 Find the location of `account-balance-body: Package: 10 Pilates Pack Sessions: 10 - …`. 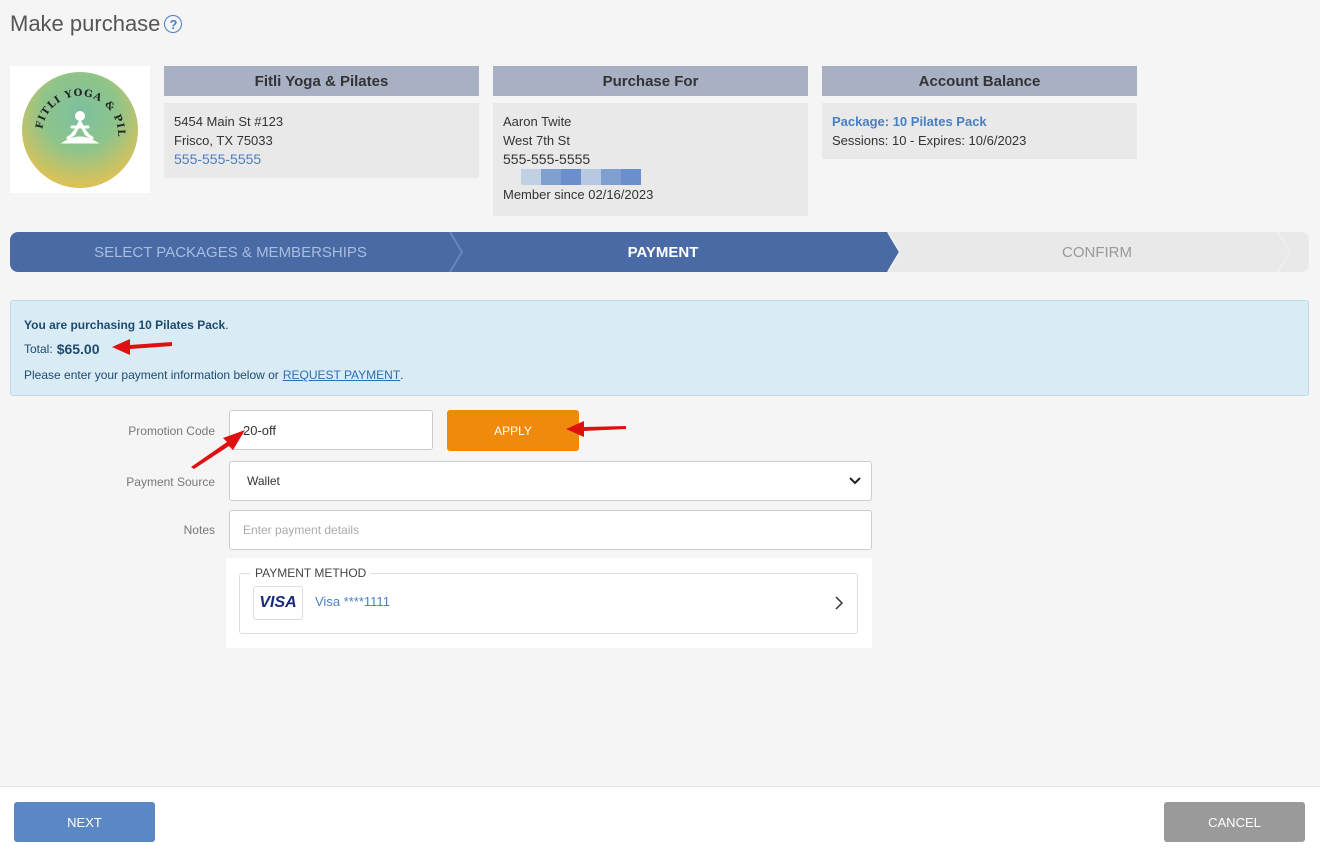

account-balance-body: Package: 10 Pilates Pack Sessions: 10 - … is located at coordinates (979, 131).